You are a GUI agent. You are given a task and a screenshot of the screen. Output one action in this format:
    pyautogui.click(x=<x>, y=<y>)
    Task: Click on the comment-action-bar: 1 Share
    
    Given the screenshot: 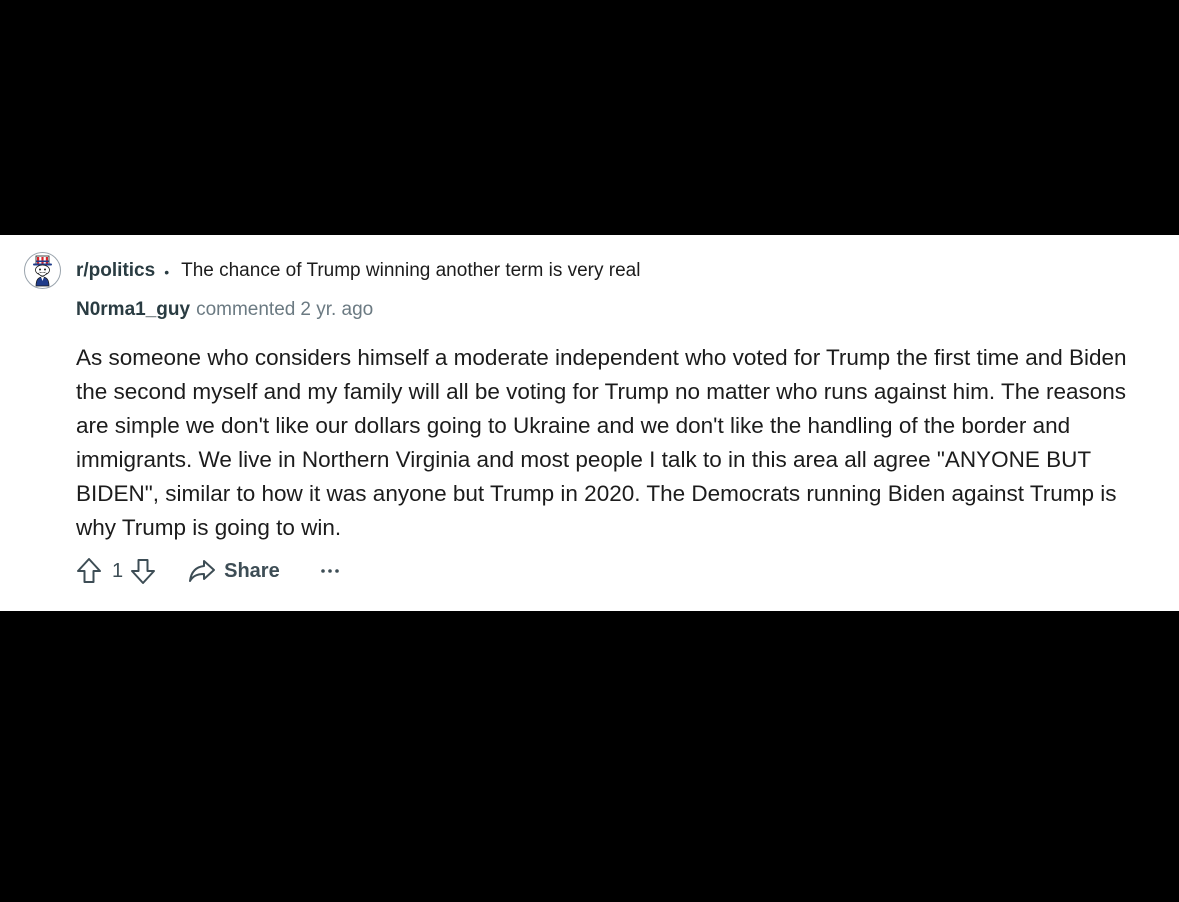 What is the action you would take?
    pyautogui.click(x=207, y=571)
    